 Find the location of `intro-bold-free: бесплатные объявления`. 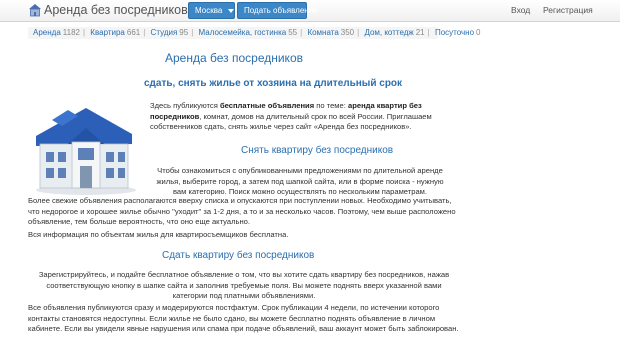

intro-bold-free: бесплатные объявления is located at coordinates (267, 105).